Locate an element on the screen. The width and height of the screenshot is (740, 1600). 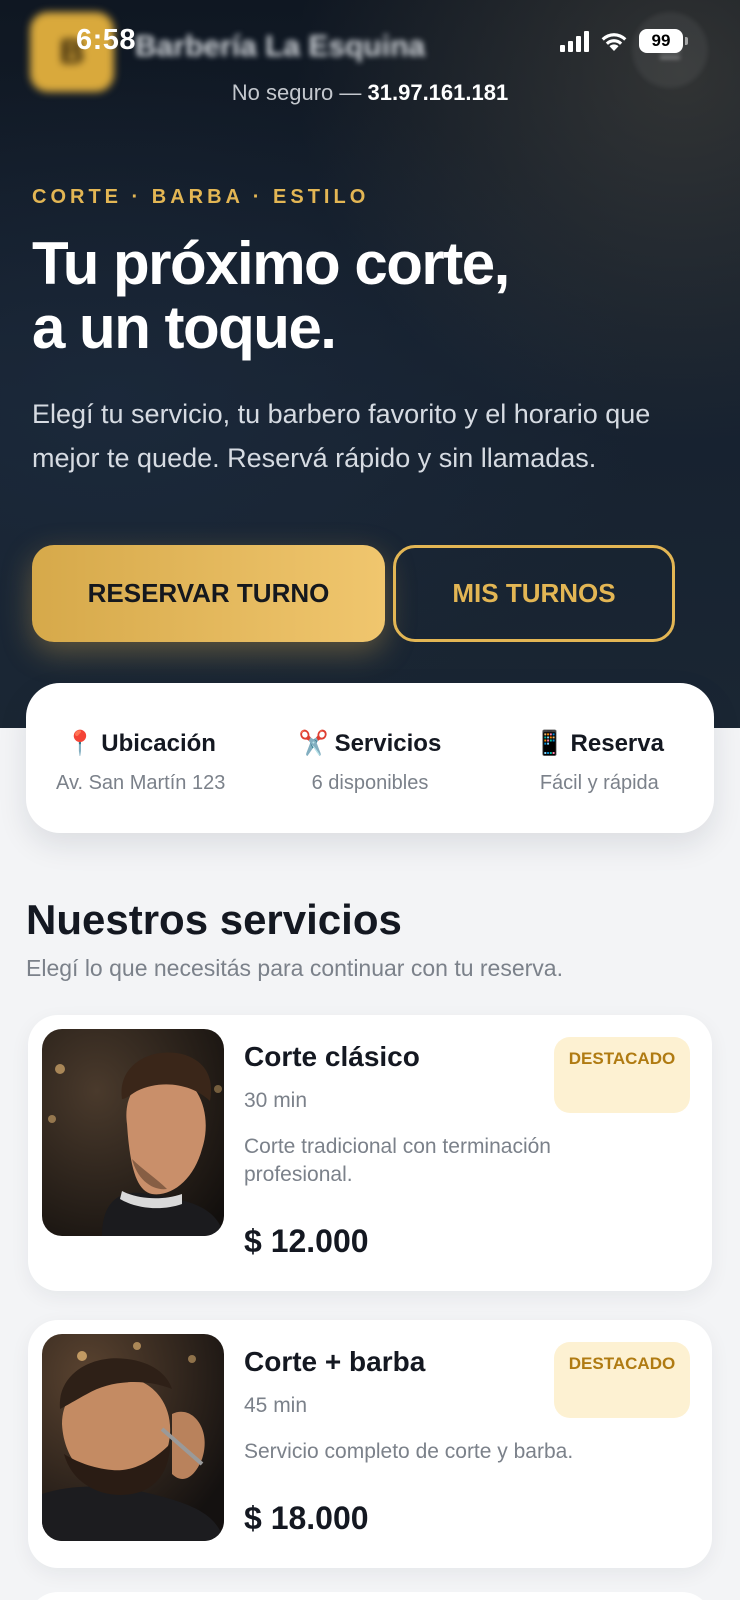
services-title: Nuestros servicios is located at coordinates (214, 919).